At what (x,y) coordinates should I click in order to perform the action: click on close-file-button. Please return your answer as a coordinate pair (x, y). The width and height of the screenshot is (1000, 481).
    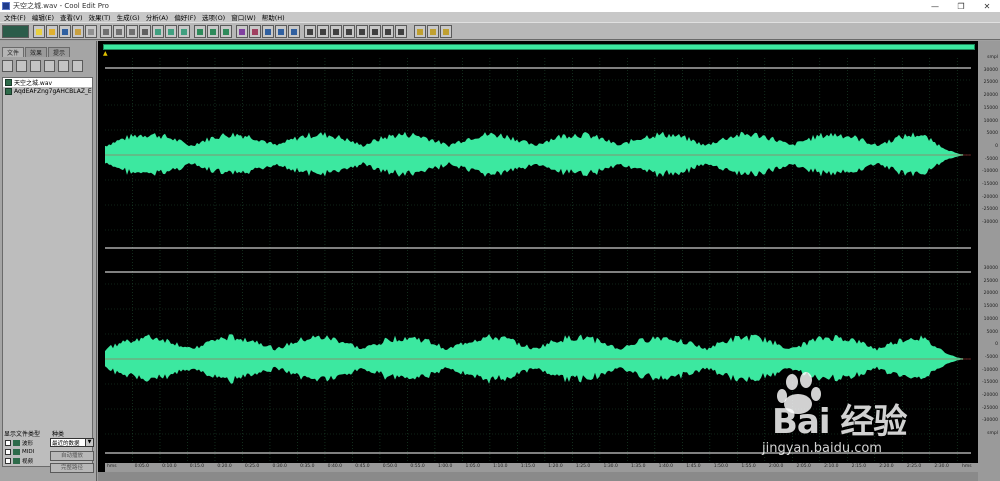
    Looking at the image, I should click on (91, 31).